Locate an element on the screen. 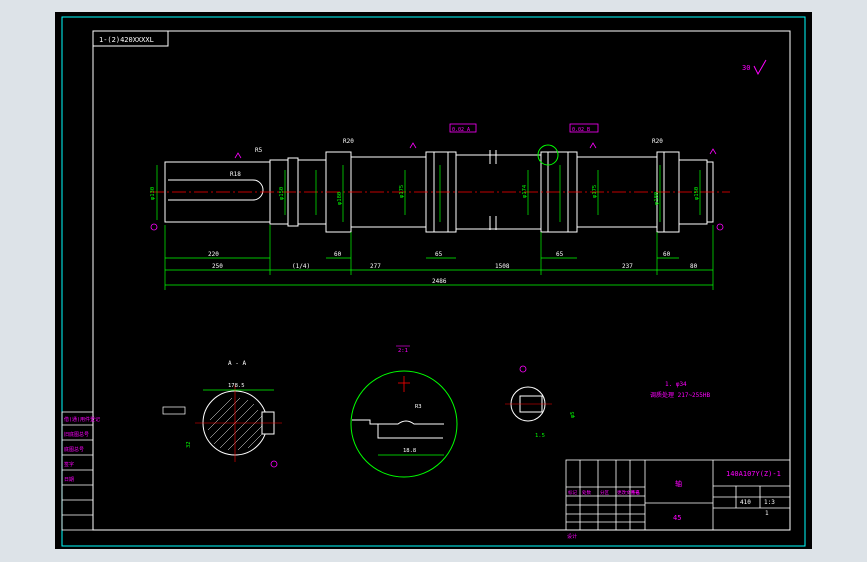  dim-seg-2: (1/4) is located at coordinates (301, 266).